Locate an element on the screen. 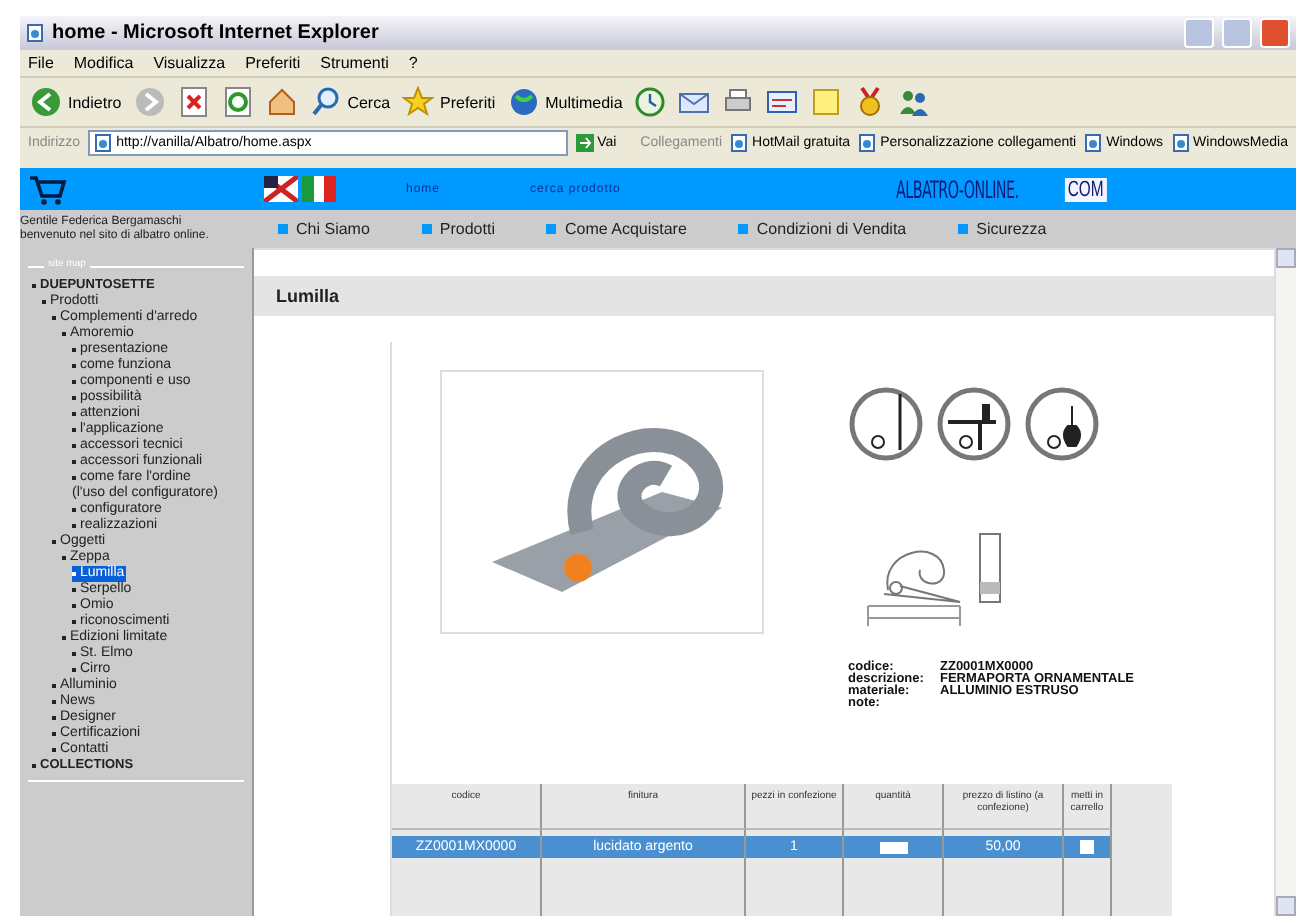  arrow-left-icon is located at coordinates (46, 102).